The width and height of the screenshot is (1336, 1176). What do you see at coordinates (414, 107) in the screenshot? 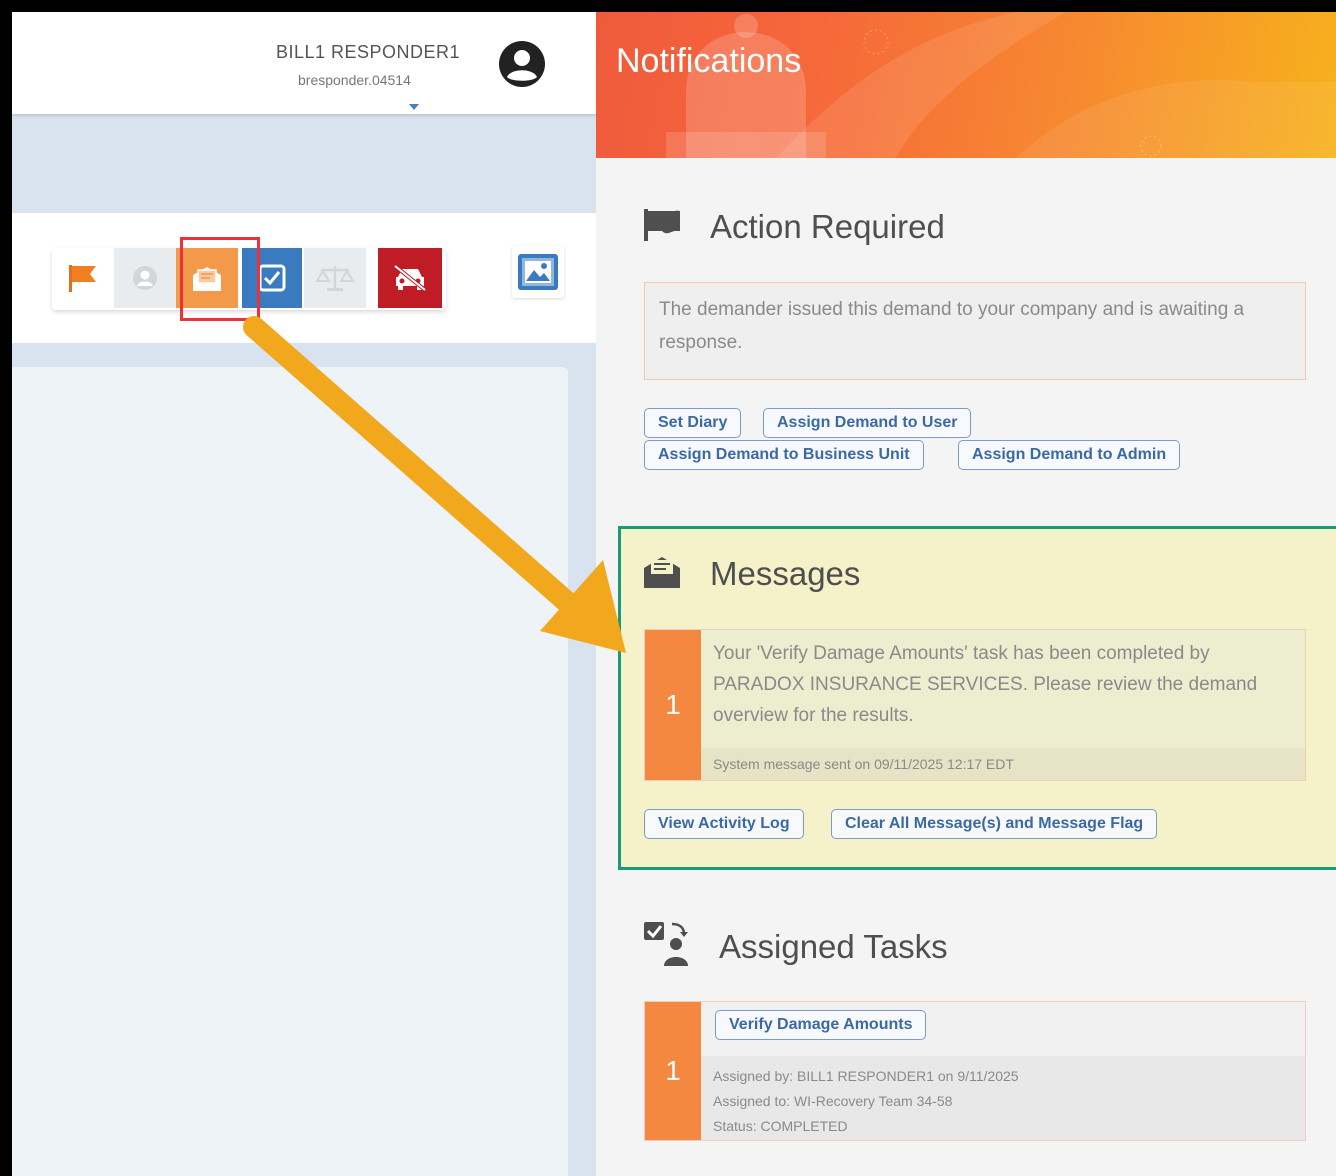
I see `user-menu-caret-icon` at bounding box center [414, 107].